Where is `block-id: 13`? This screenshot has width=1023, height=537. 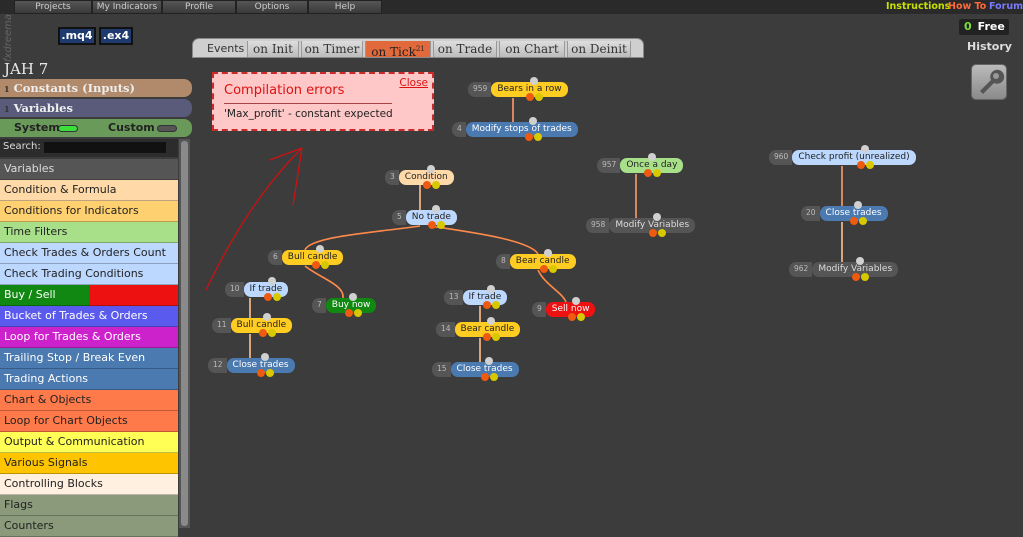 block-id: 13 is located at coordinates (453, 297).